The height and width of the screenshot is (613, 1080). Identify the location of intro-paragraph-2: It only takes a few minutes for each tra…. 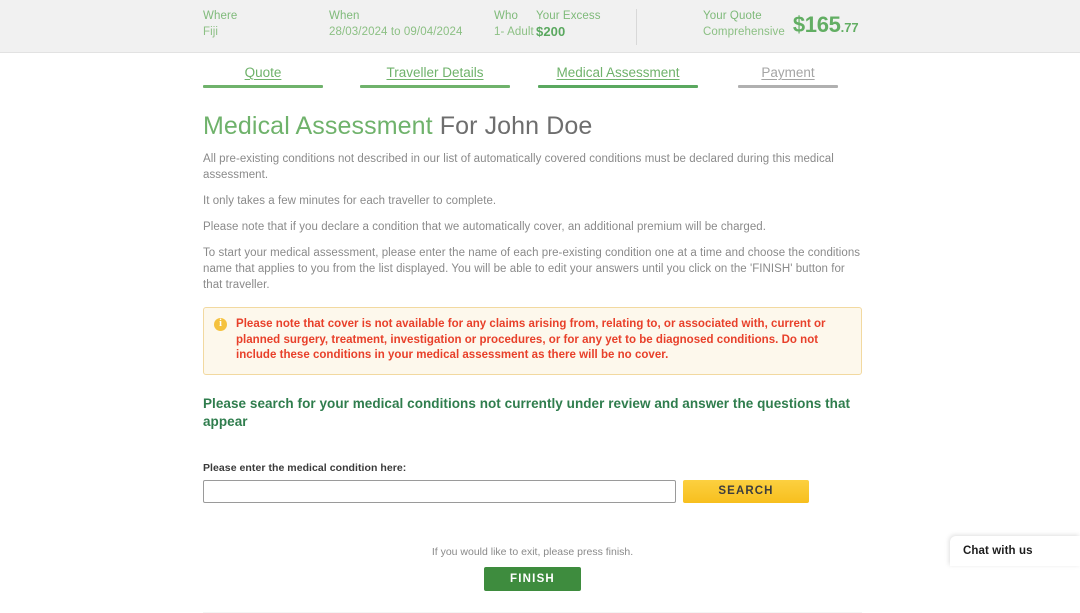
(350, 201).